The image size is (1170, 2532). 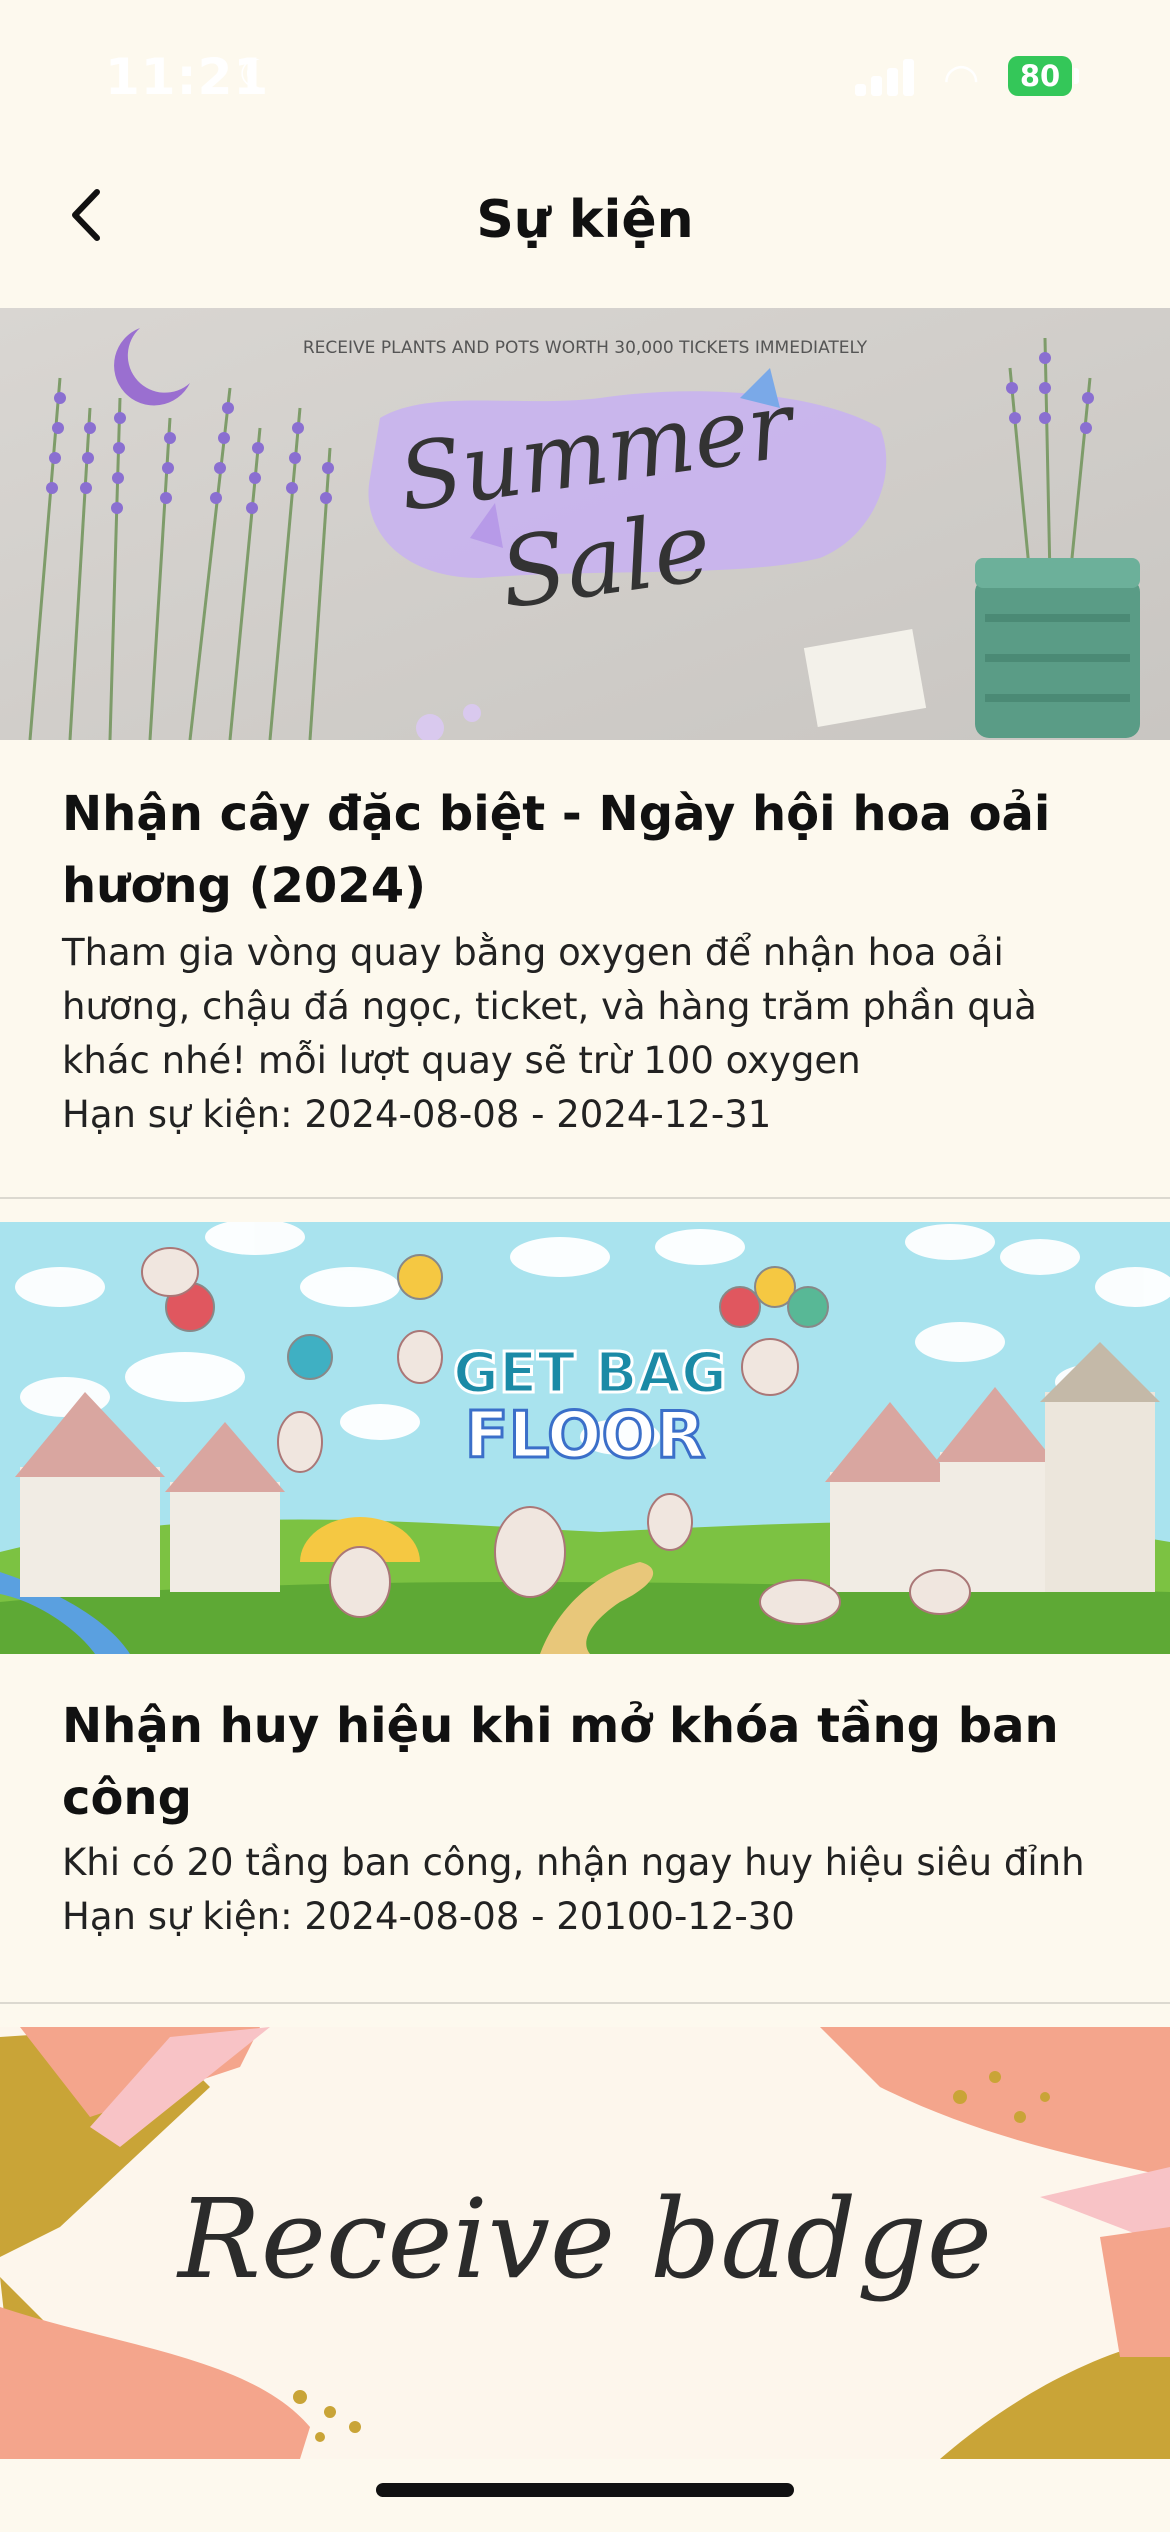 I want to click on page-title: Sự kiện, so click(x=585, y=220).